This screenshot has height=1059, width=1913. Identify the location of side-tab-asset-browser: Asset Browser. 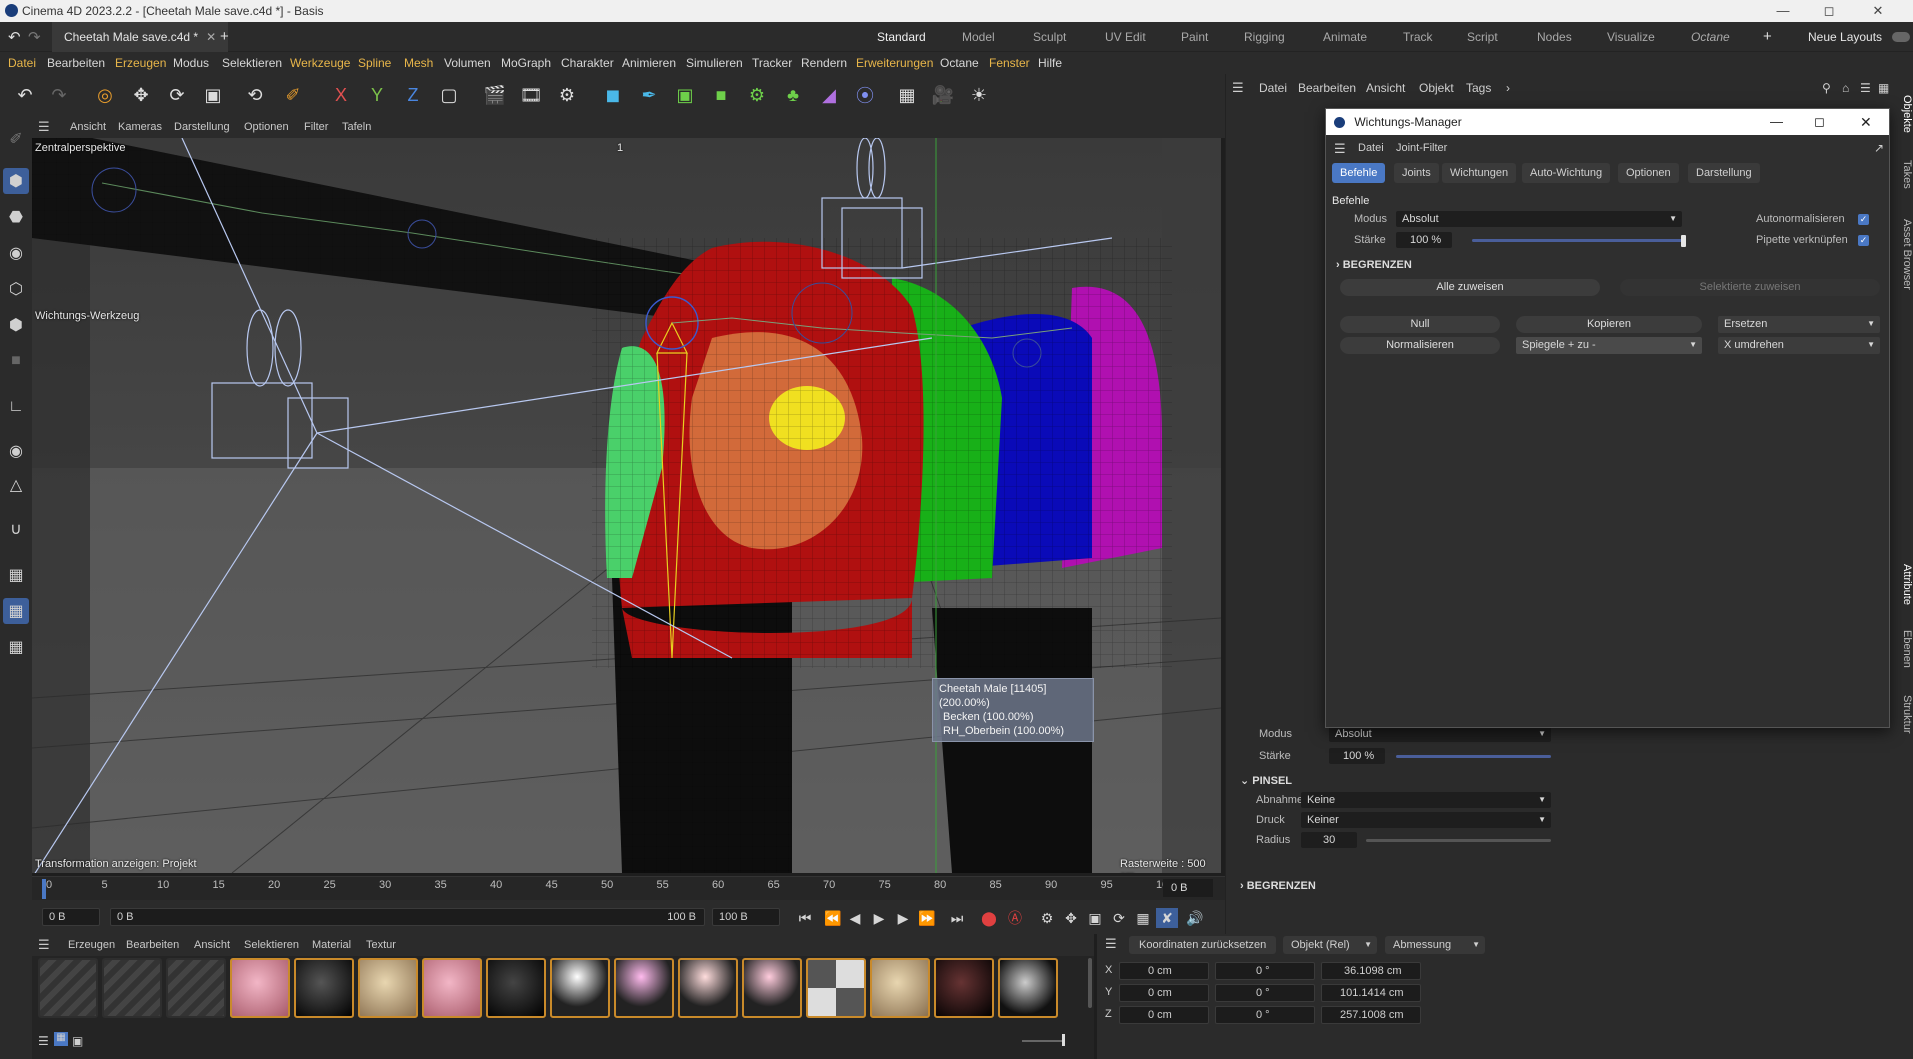
(1902, 254).